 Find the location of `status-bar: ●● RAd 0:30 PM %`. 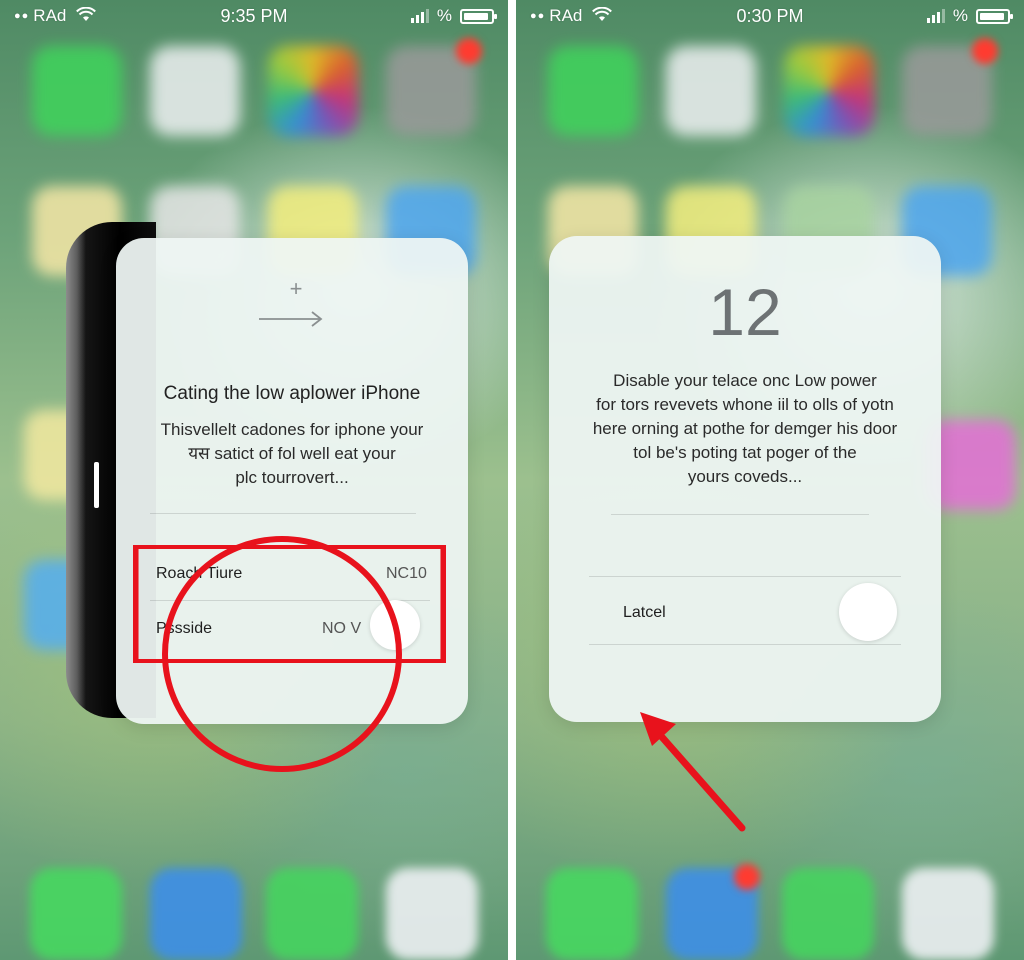

status-bar: ●● RAd 0:30 PM % is located at coordinates (770, 16).